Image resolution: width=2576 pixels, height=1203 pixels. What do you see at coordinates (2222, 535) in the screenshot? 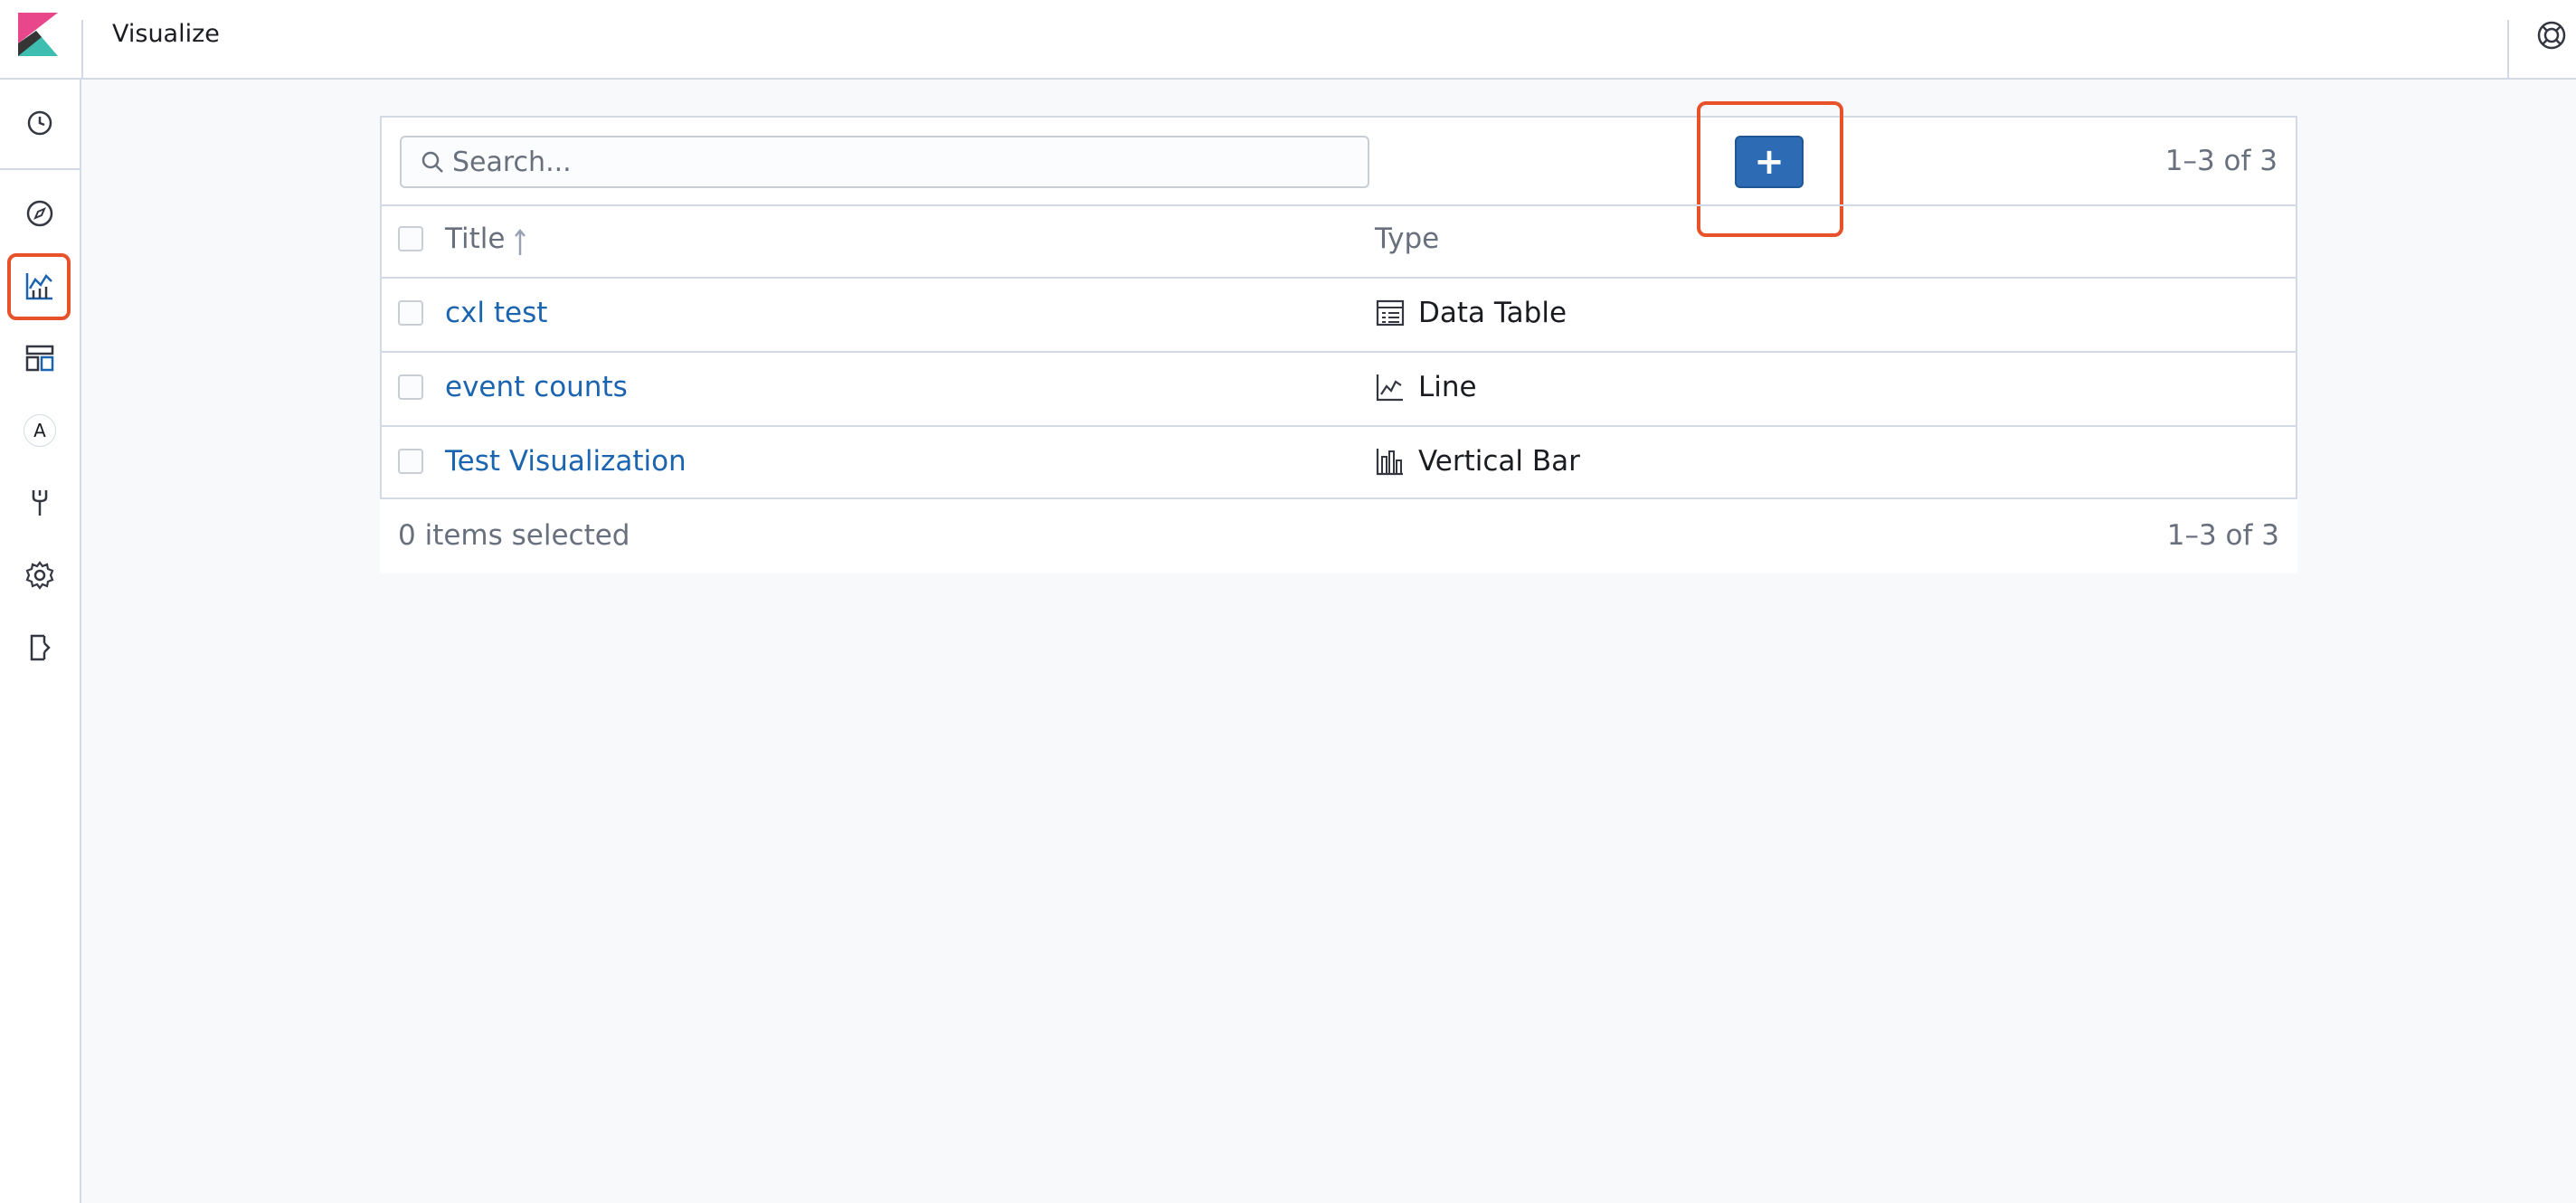
I see `pagination-bottom: 1–3 of 3` at bounding box center [2222, 535].